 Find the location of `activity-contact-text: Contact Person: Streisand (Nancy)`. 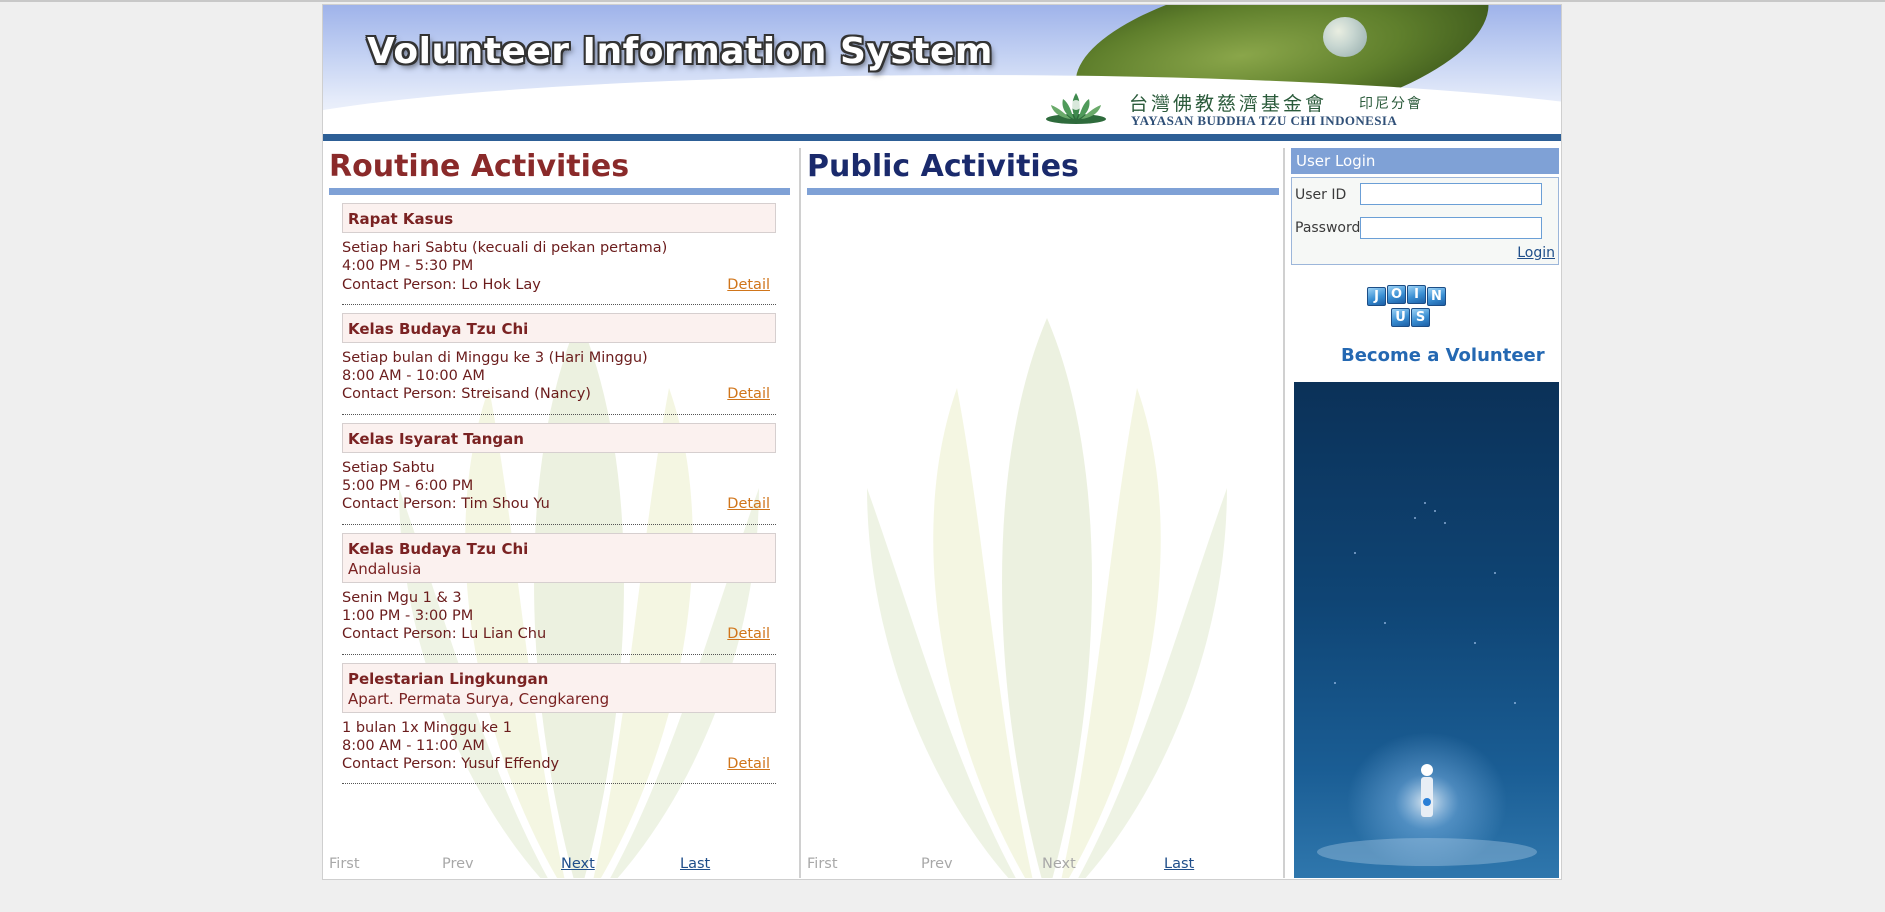

activity-contact-text: Contact Person: Streisand (Nancy) is located at coordinates (466, 394).